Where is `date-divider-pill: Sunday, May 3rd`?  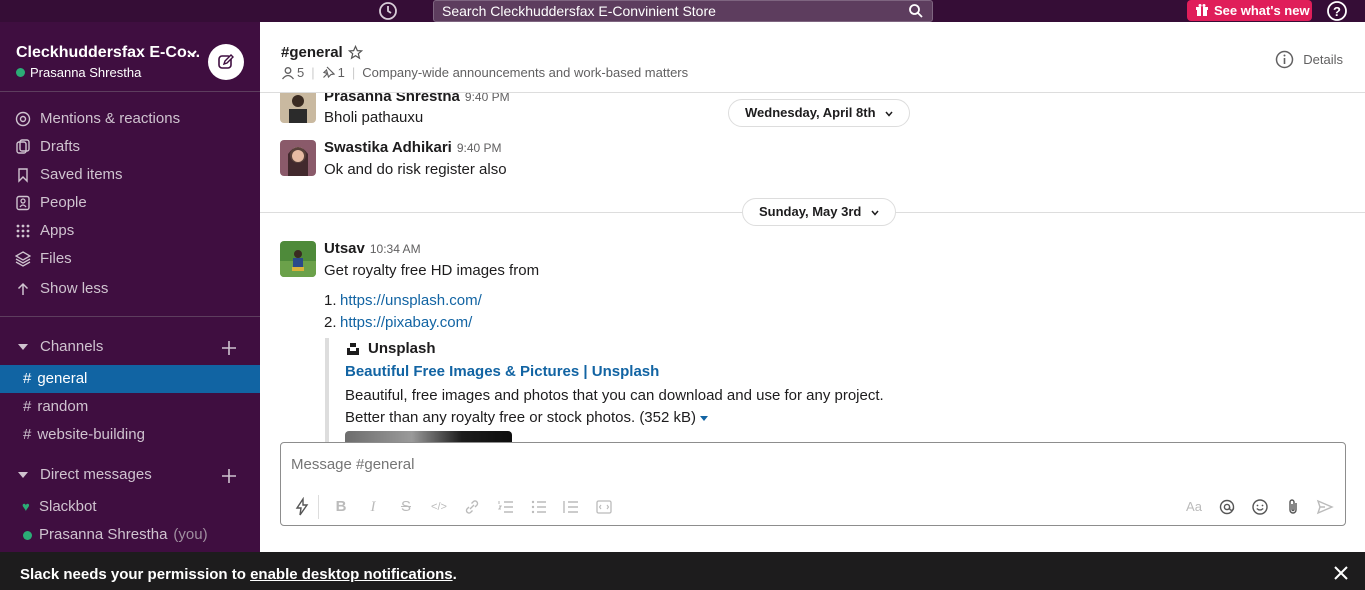 date-divider-pill: Sunday, May 3rd is located at coordinates (819, 212).